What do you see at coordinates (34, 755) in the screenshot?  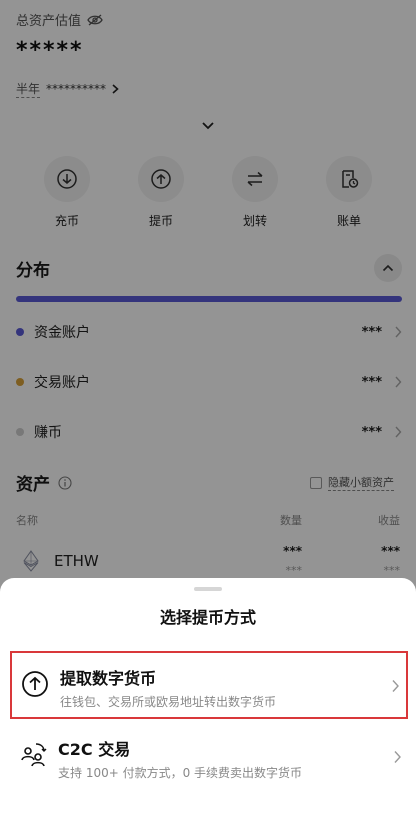 I see `c2c-icon` at bounding box center [34, 755].